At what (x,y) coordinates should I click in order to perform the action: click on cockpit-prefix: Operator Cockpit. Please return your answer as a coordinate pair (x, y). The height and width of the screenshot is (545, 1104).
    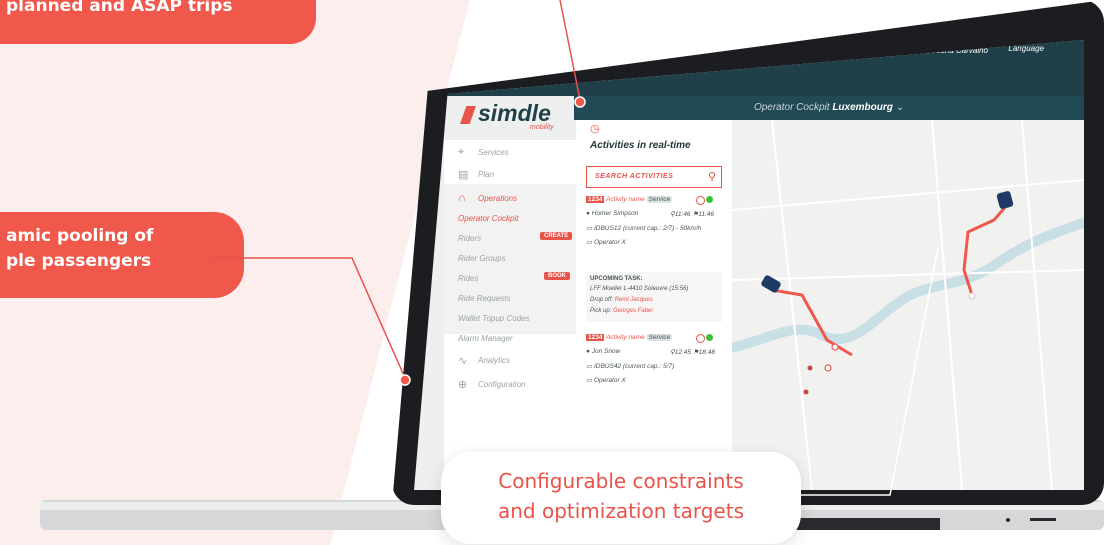
    Looking at the image, I should click on (791, 107).